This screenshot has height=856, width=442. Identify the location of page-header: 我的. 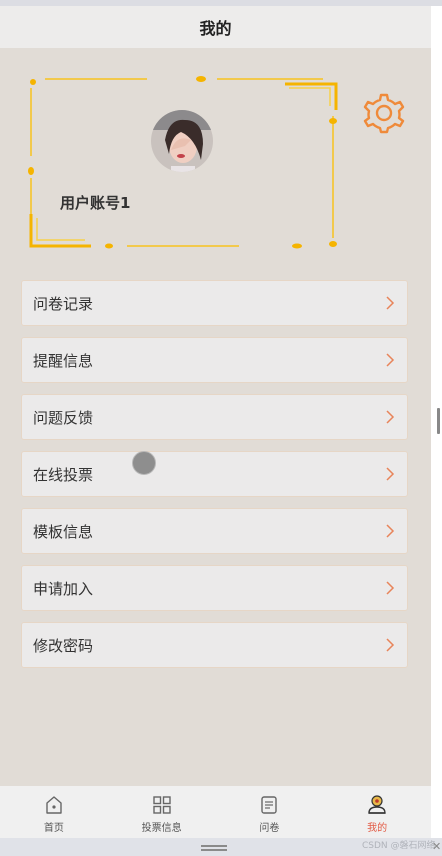
(215, 27).